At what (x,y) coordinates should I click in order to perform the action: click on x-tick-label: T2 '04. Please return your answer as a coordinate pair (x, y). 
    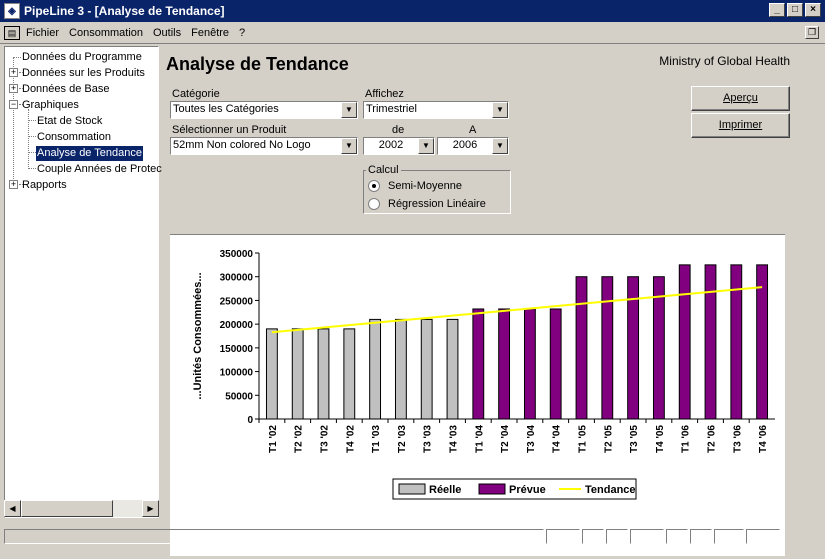
    Looking at the image, I should click on (505, 439).